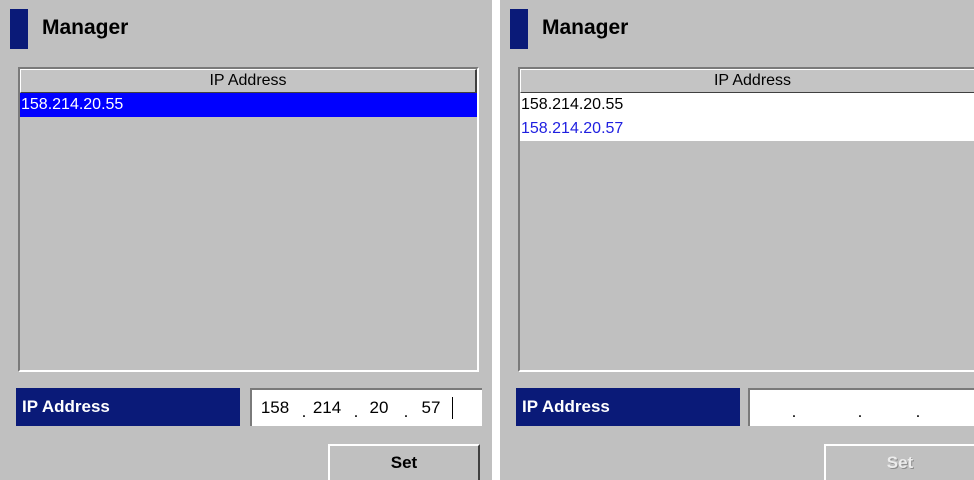 This screenshot has width=974, height=480. I want to click on ip-address-input: 158 . 214 . 20 . 57, so click(366, 407).